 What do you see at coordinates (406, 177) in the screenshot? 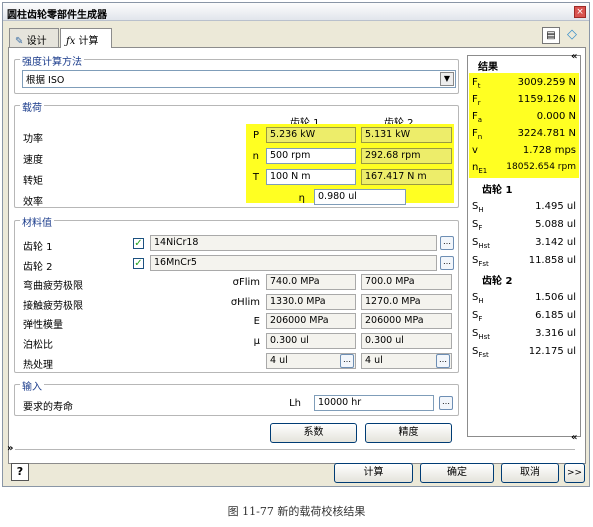
I see `torque-gear2-field: 167.417 N m` at bounding box center [406, 177].